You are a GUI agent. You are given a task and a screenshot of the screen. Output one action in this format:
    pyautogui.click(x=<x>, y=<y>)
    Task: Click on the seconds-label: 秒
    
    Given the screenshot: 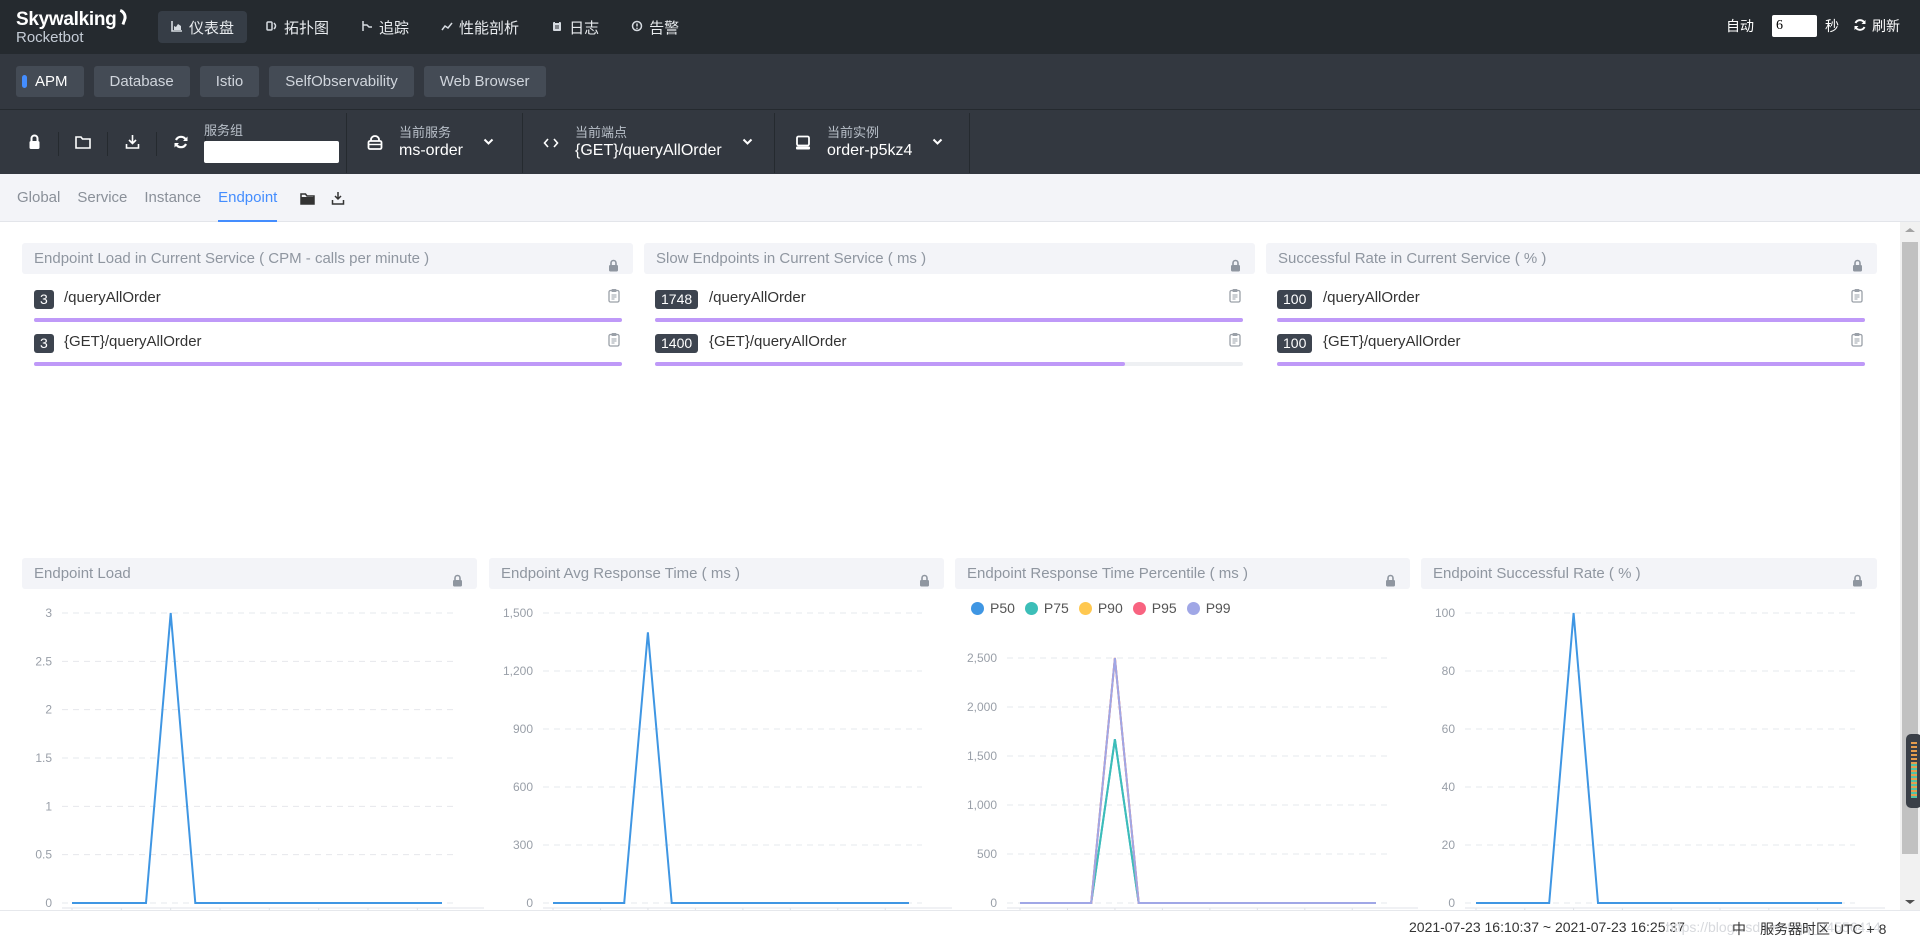 What is the action you would take?
    pyautogui.click(x=1832, y=26)
    